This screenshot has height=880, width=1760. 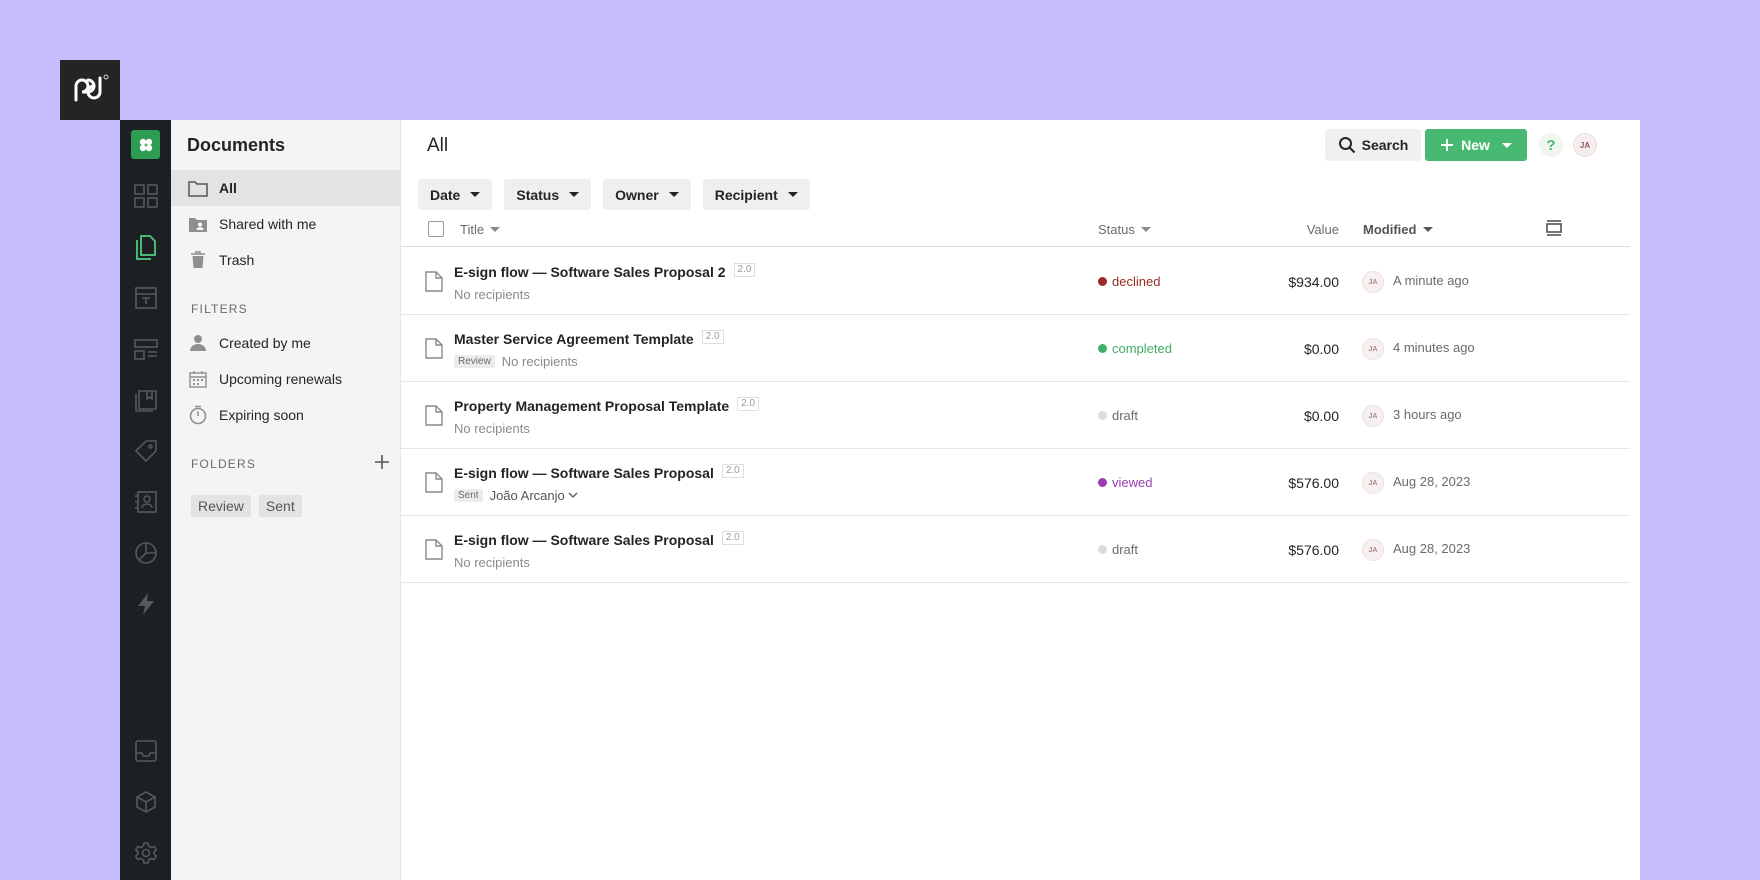 I want to click on trash-icon, so click(x=198, y=260).